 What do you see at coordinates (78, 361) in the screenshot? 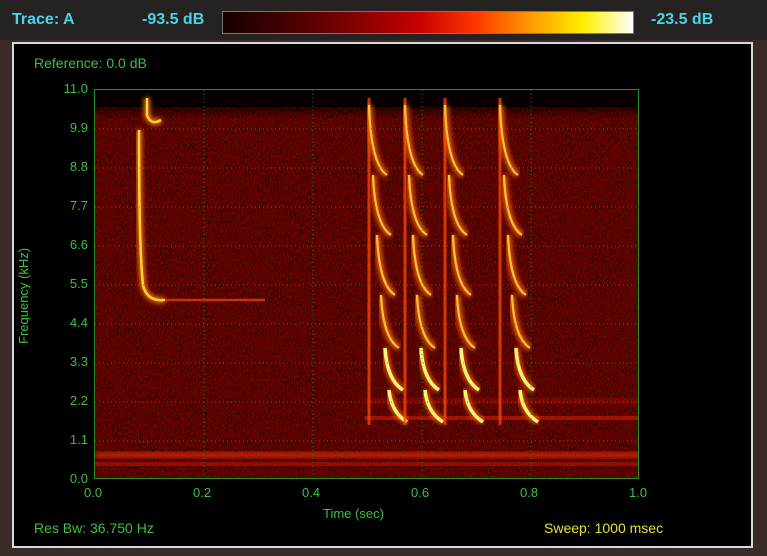
I see `y-tick-label: 3.3` at bounding box center [78, 361].